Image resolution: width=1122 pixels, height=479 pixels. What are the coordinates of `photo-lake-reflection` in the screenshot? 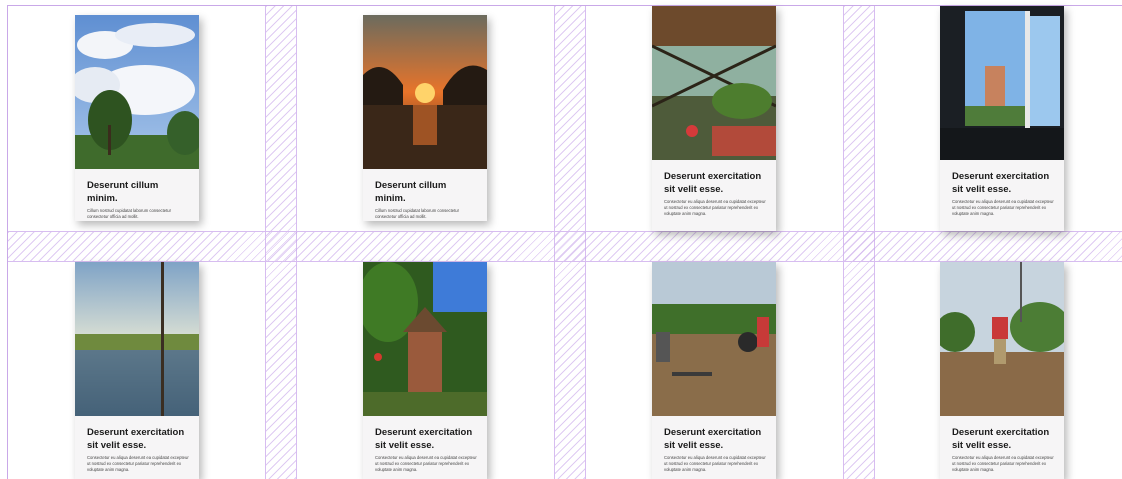 It's located at (137, 339).